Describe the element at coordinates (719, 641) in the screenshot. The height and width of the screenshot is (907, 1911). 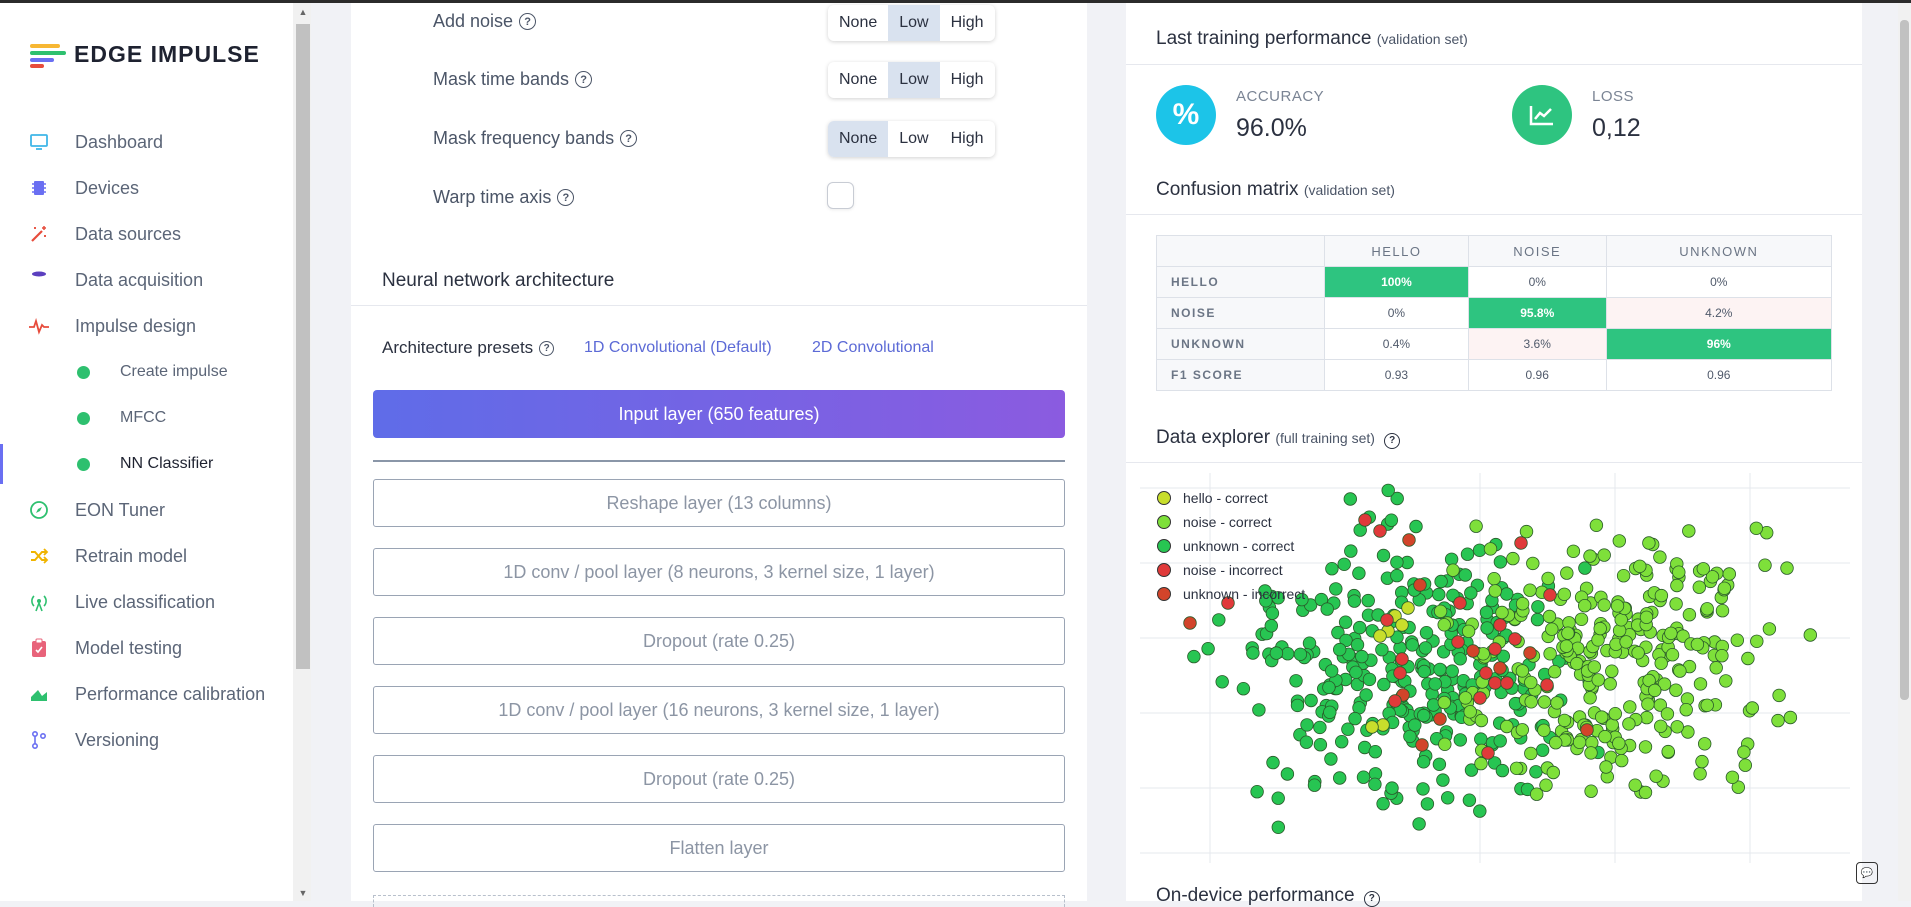
I see `layer-dropout-1: Dropout (rate 0.25)` at that location.